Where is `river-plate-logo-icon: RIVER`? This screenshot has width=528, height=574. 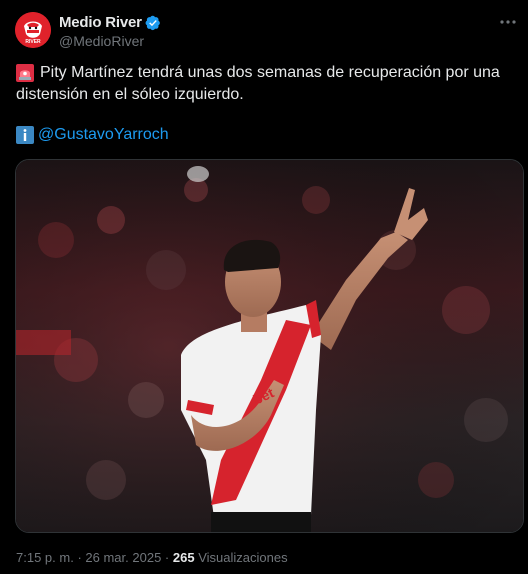 river-plate-logo-icon: RIVER is located at coordinates (33, 30).